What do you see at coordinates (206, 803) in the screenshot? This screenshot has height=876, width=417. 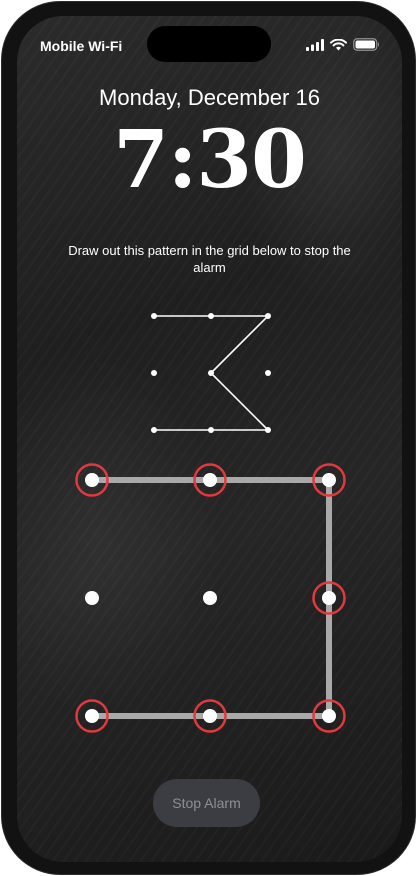 I see `stop-alarm-button: Stop Alarm` at bounding box center [206, 803].